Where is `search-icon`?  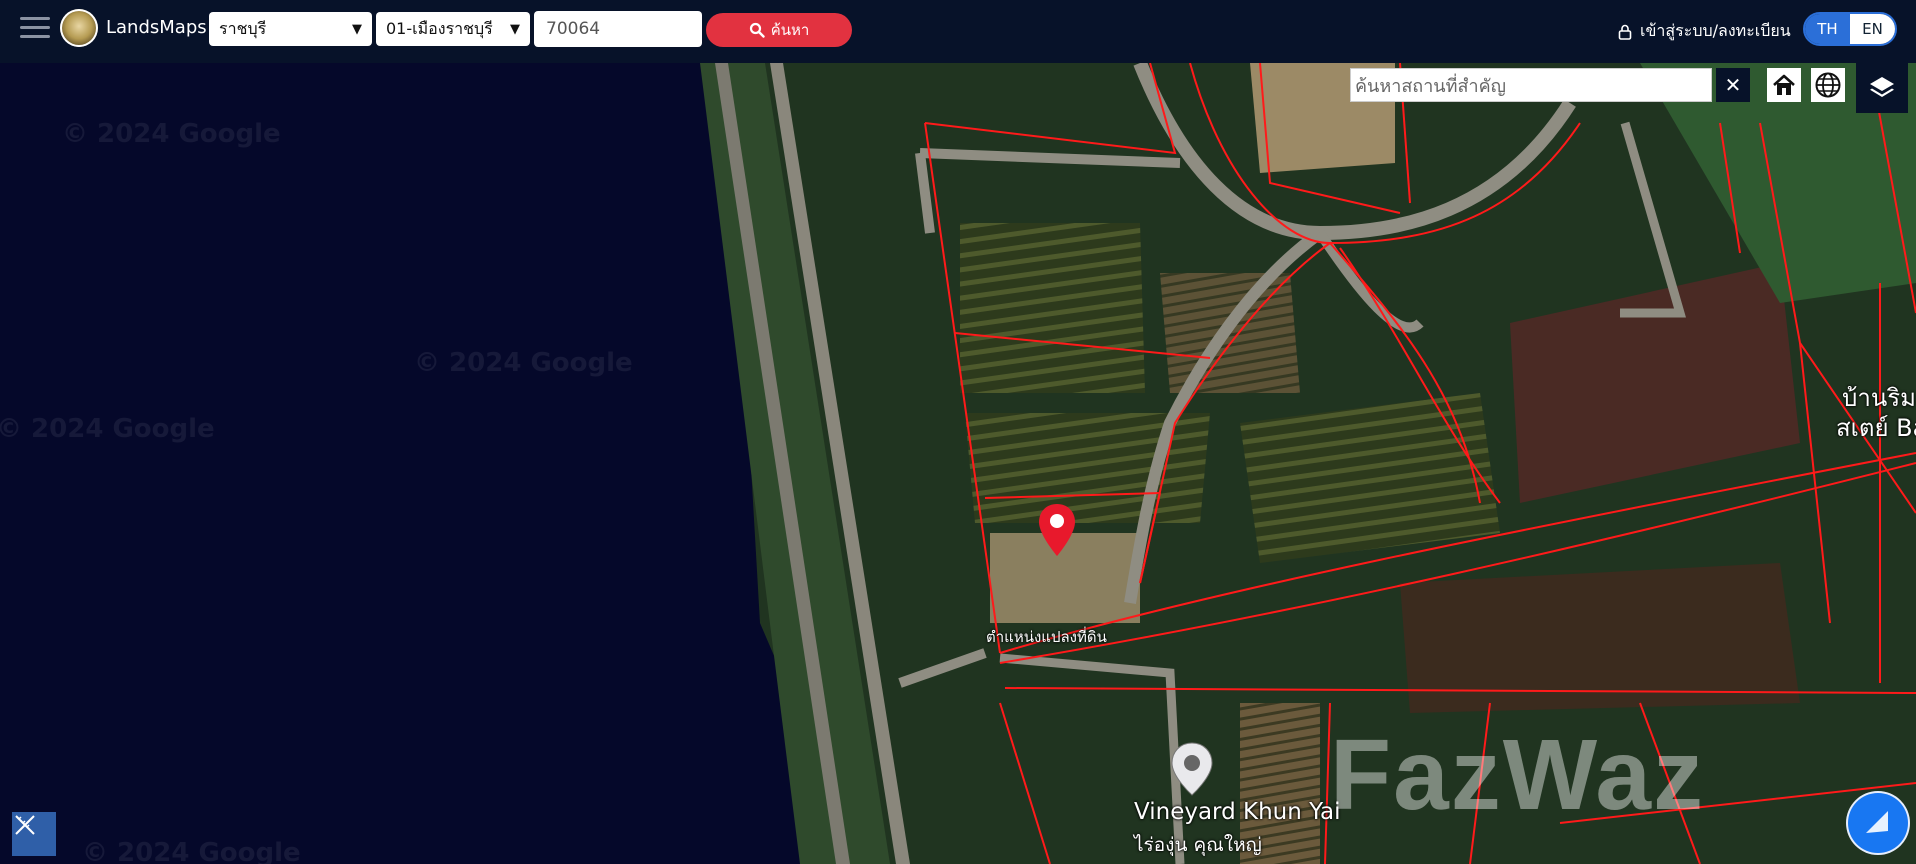
search-icon is located at coordinates (757, 30).